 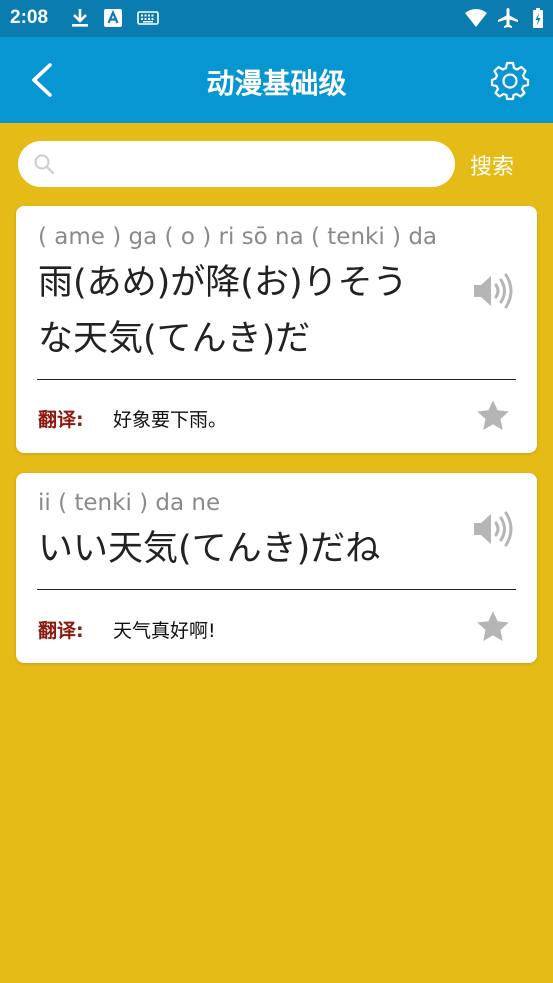 What do you see at coordinates (276, 18) in the screenshot?
I see `status-bar: 2:08` at bounding box center [276, 18].